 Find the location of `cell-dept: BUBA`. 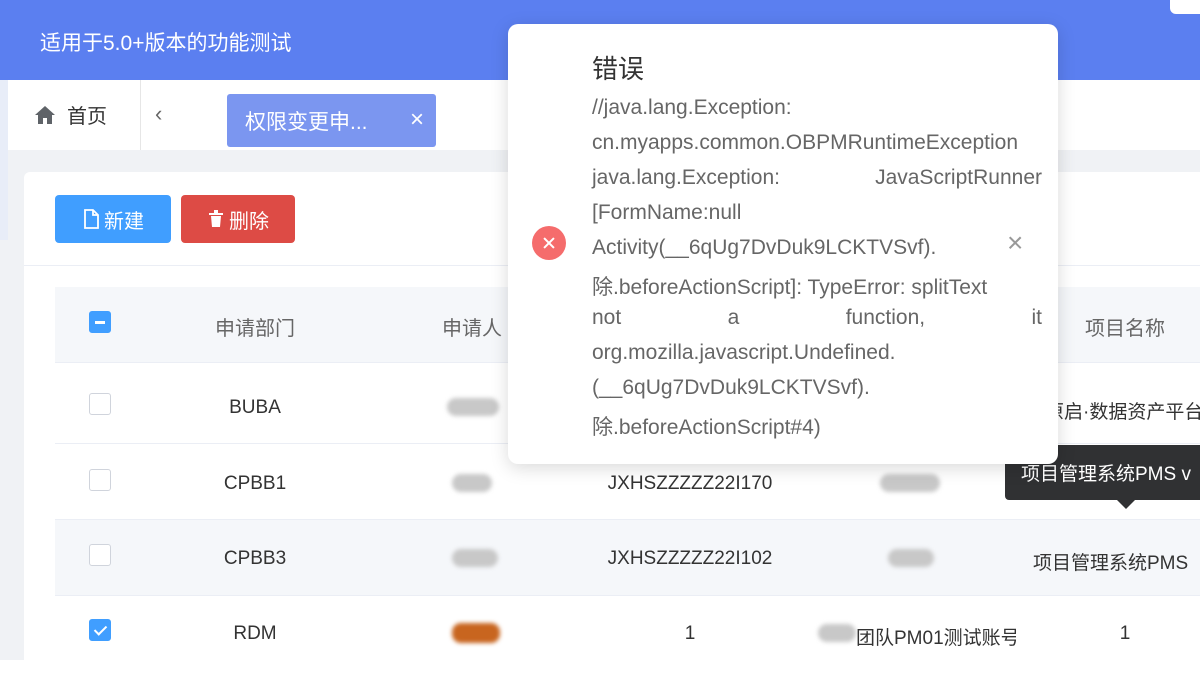

cell-dept: BUBA is located at coordinates (255, 407).